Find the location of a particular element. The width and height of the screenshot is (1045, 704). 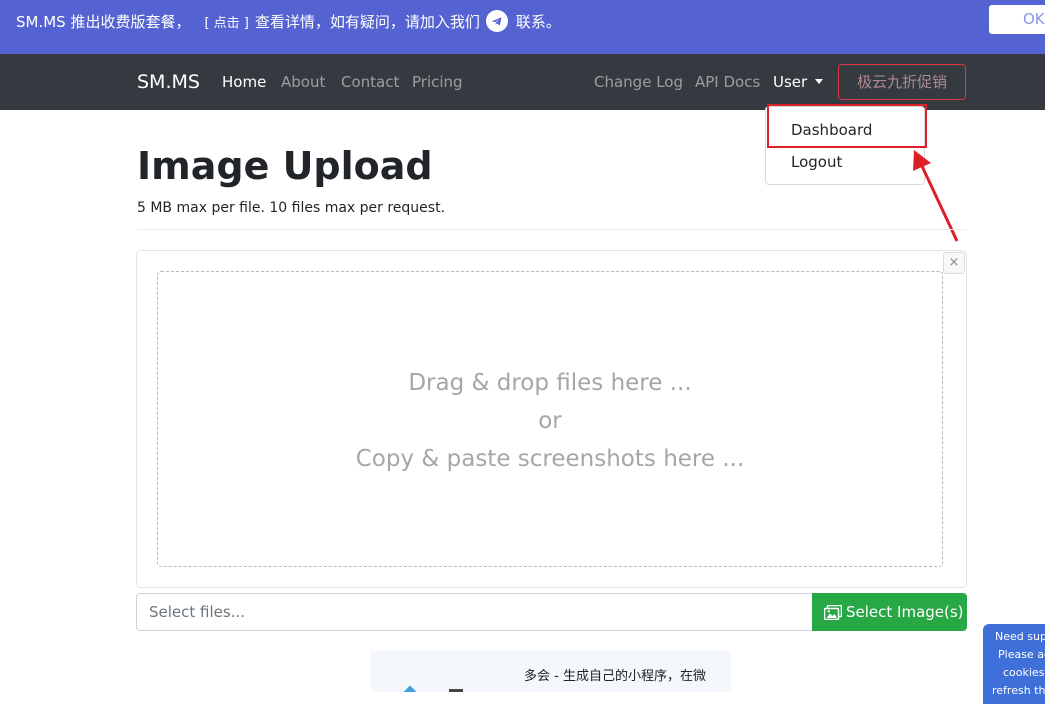

announcement-text-end: 联系。 is located at coordinates (538, 22).